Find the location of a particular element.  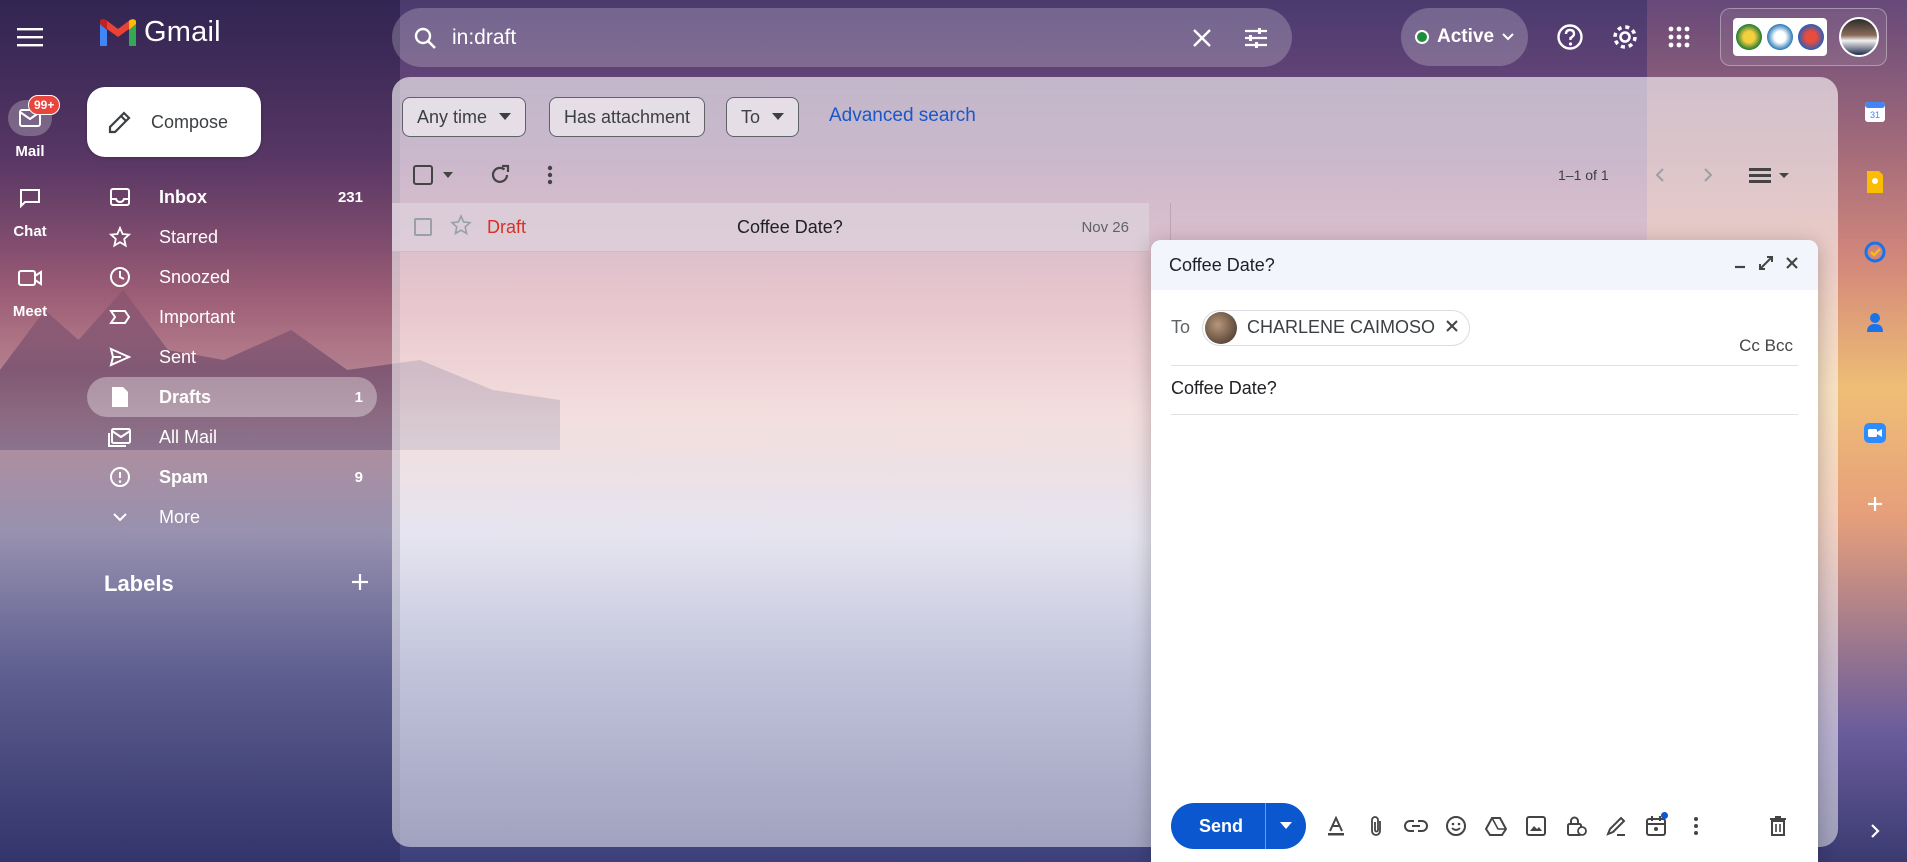

row-checkbox is located at coordinates (423, 227).